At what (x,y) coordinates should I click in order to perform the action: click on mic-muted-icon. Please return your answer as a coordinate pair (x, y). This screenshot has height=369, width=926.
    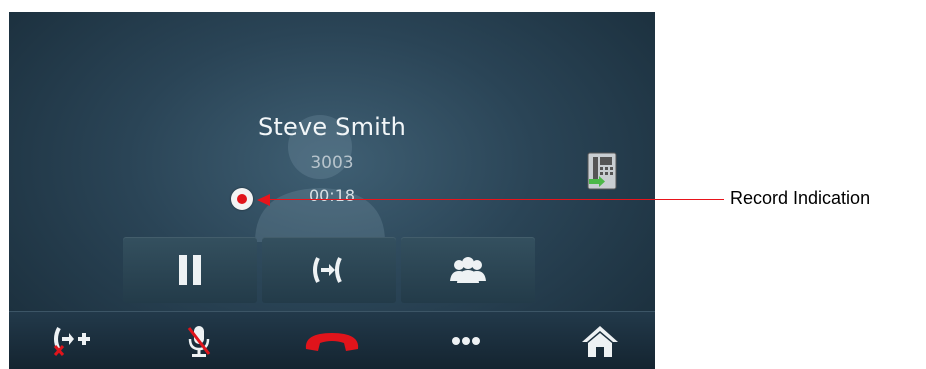
    Looking at the image, I should click on (199, 341).